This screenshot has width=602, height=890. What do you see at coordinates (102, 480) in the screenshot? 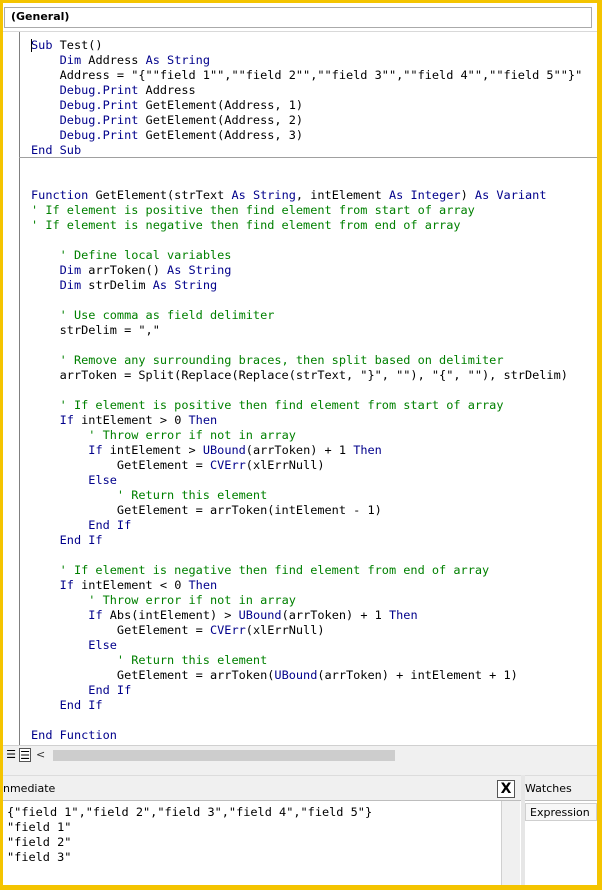
I see `code-keyword: Else` at bounding box center [102, 480].